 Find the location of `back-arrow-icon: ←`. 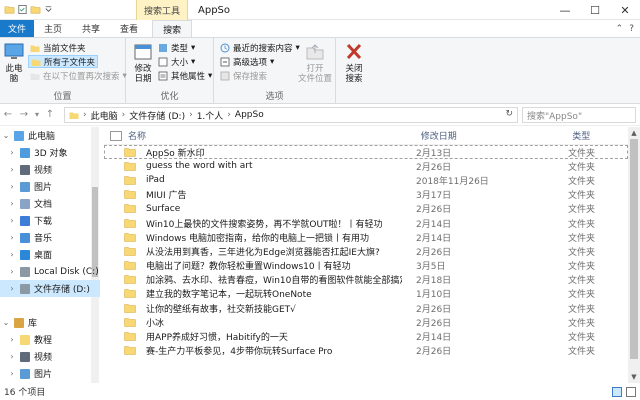

back-arrow-icon: ← is located at coordinates (8, 114).